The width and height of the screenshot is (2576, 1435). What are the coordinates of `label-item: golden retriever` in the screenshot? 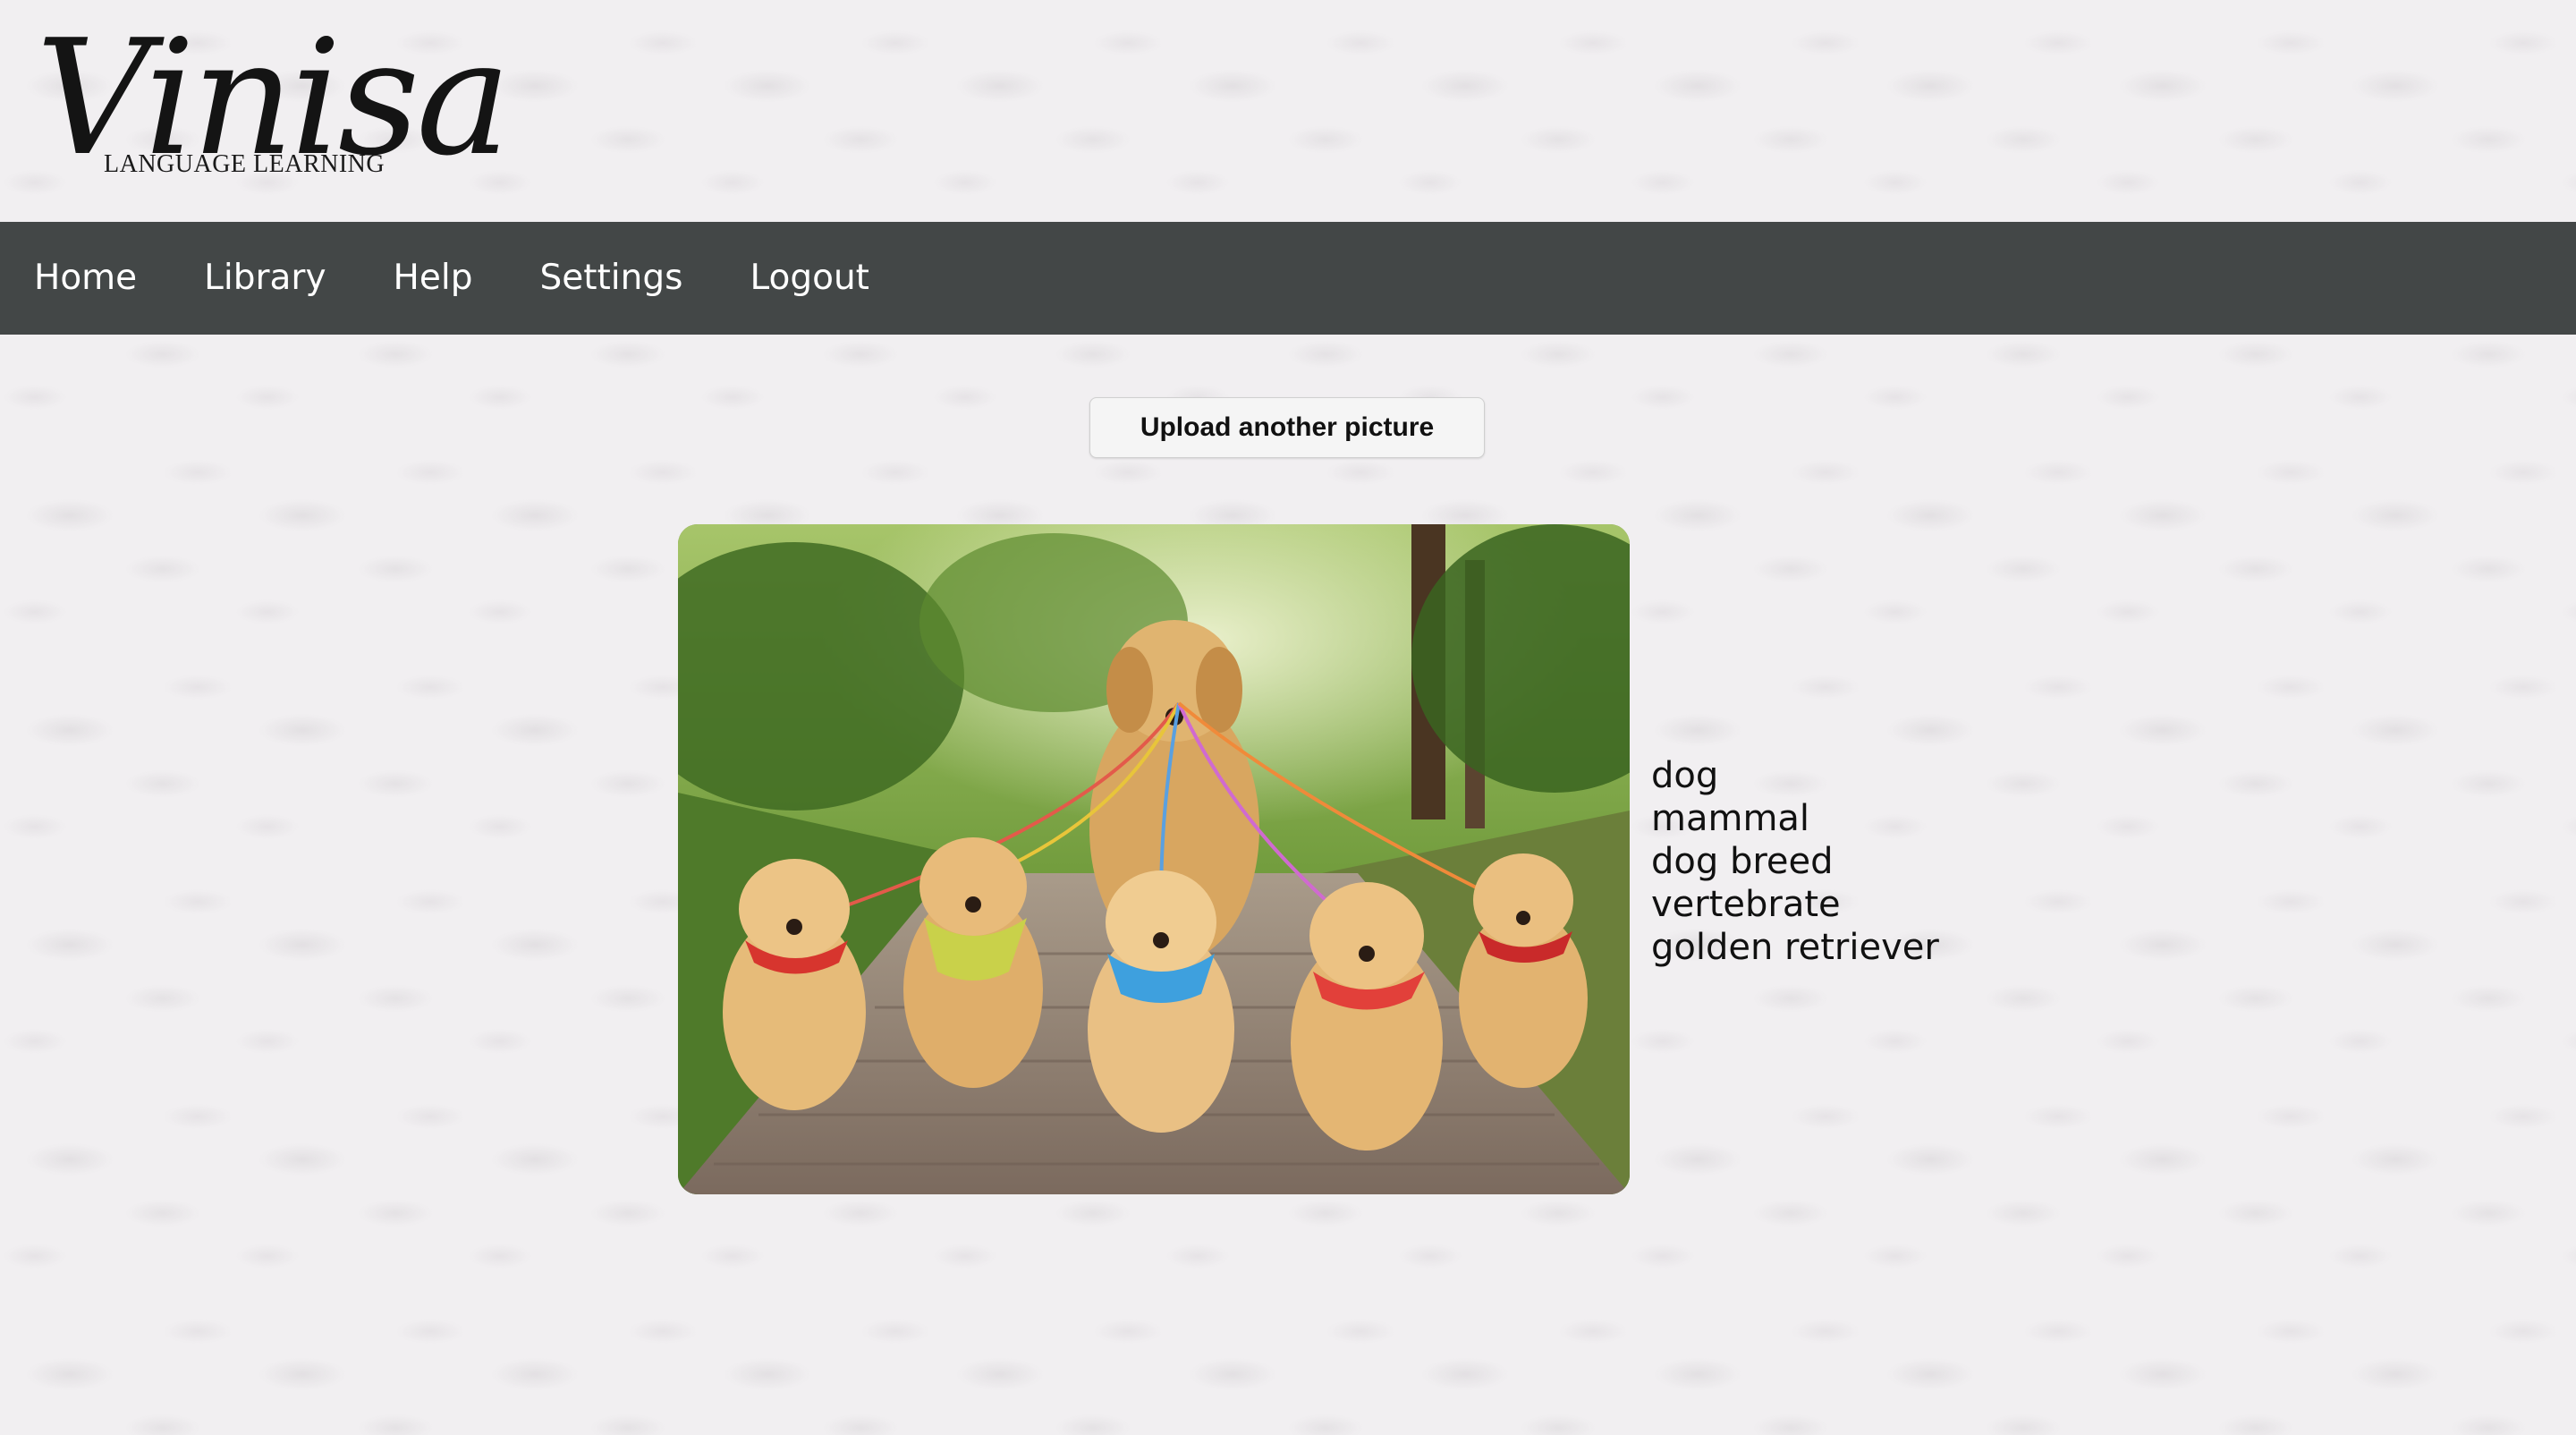 It's located at (1795, 947).